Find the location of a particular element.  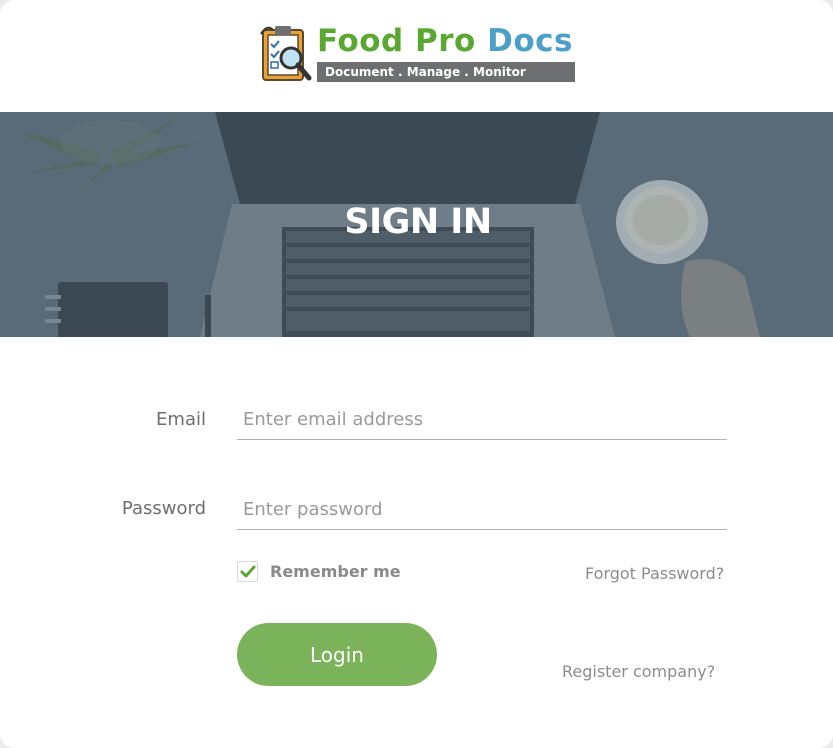

remember-me-checkbox is located at coordinates (247, 571).